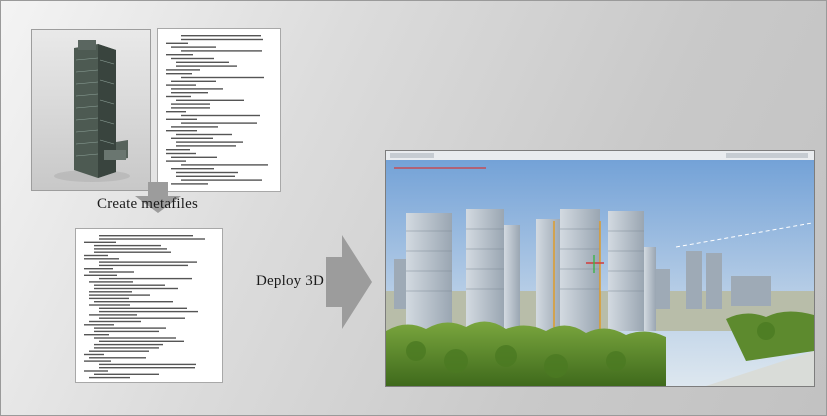 Image resolution: width=827 pixels, height=416 pixels. I want to click on building-model-image, so click(91, 110).